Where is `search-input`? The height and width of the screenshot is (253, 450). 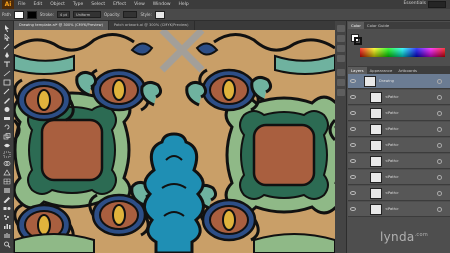
search-input is located at coordinates (437, 4).